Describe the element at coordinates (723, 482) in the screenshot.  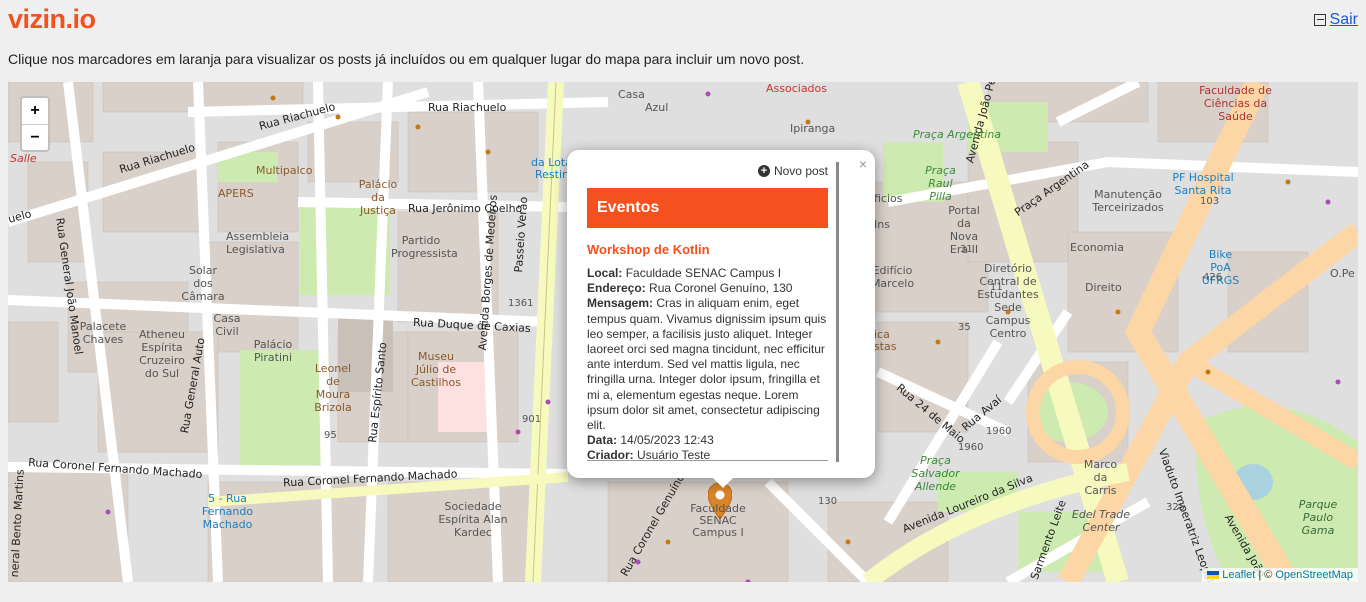
I see `popup-tip` at that location.